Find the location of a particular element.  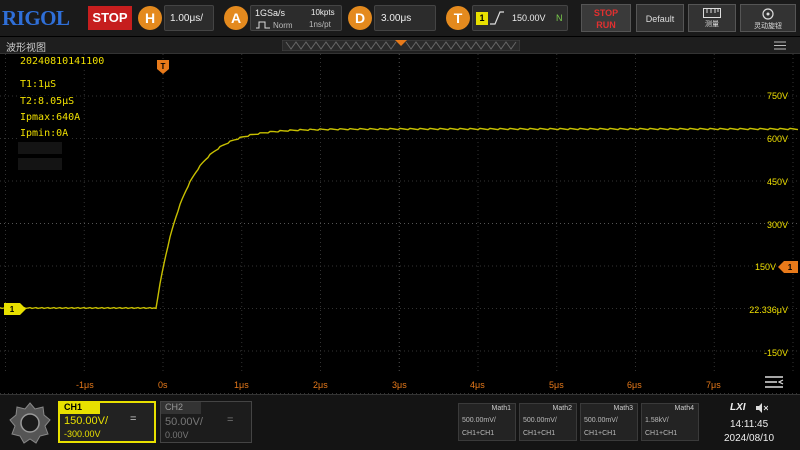

math4-panel: Math4 1.58kV/ CH1+CH1 is located at coordinates (670, 422).